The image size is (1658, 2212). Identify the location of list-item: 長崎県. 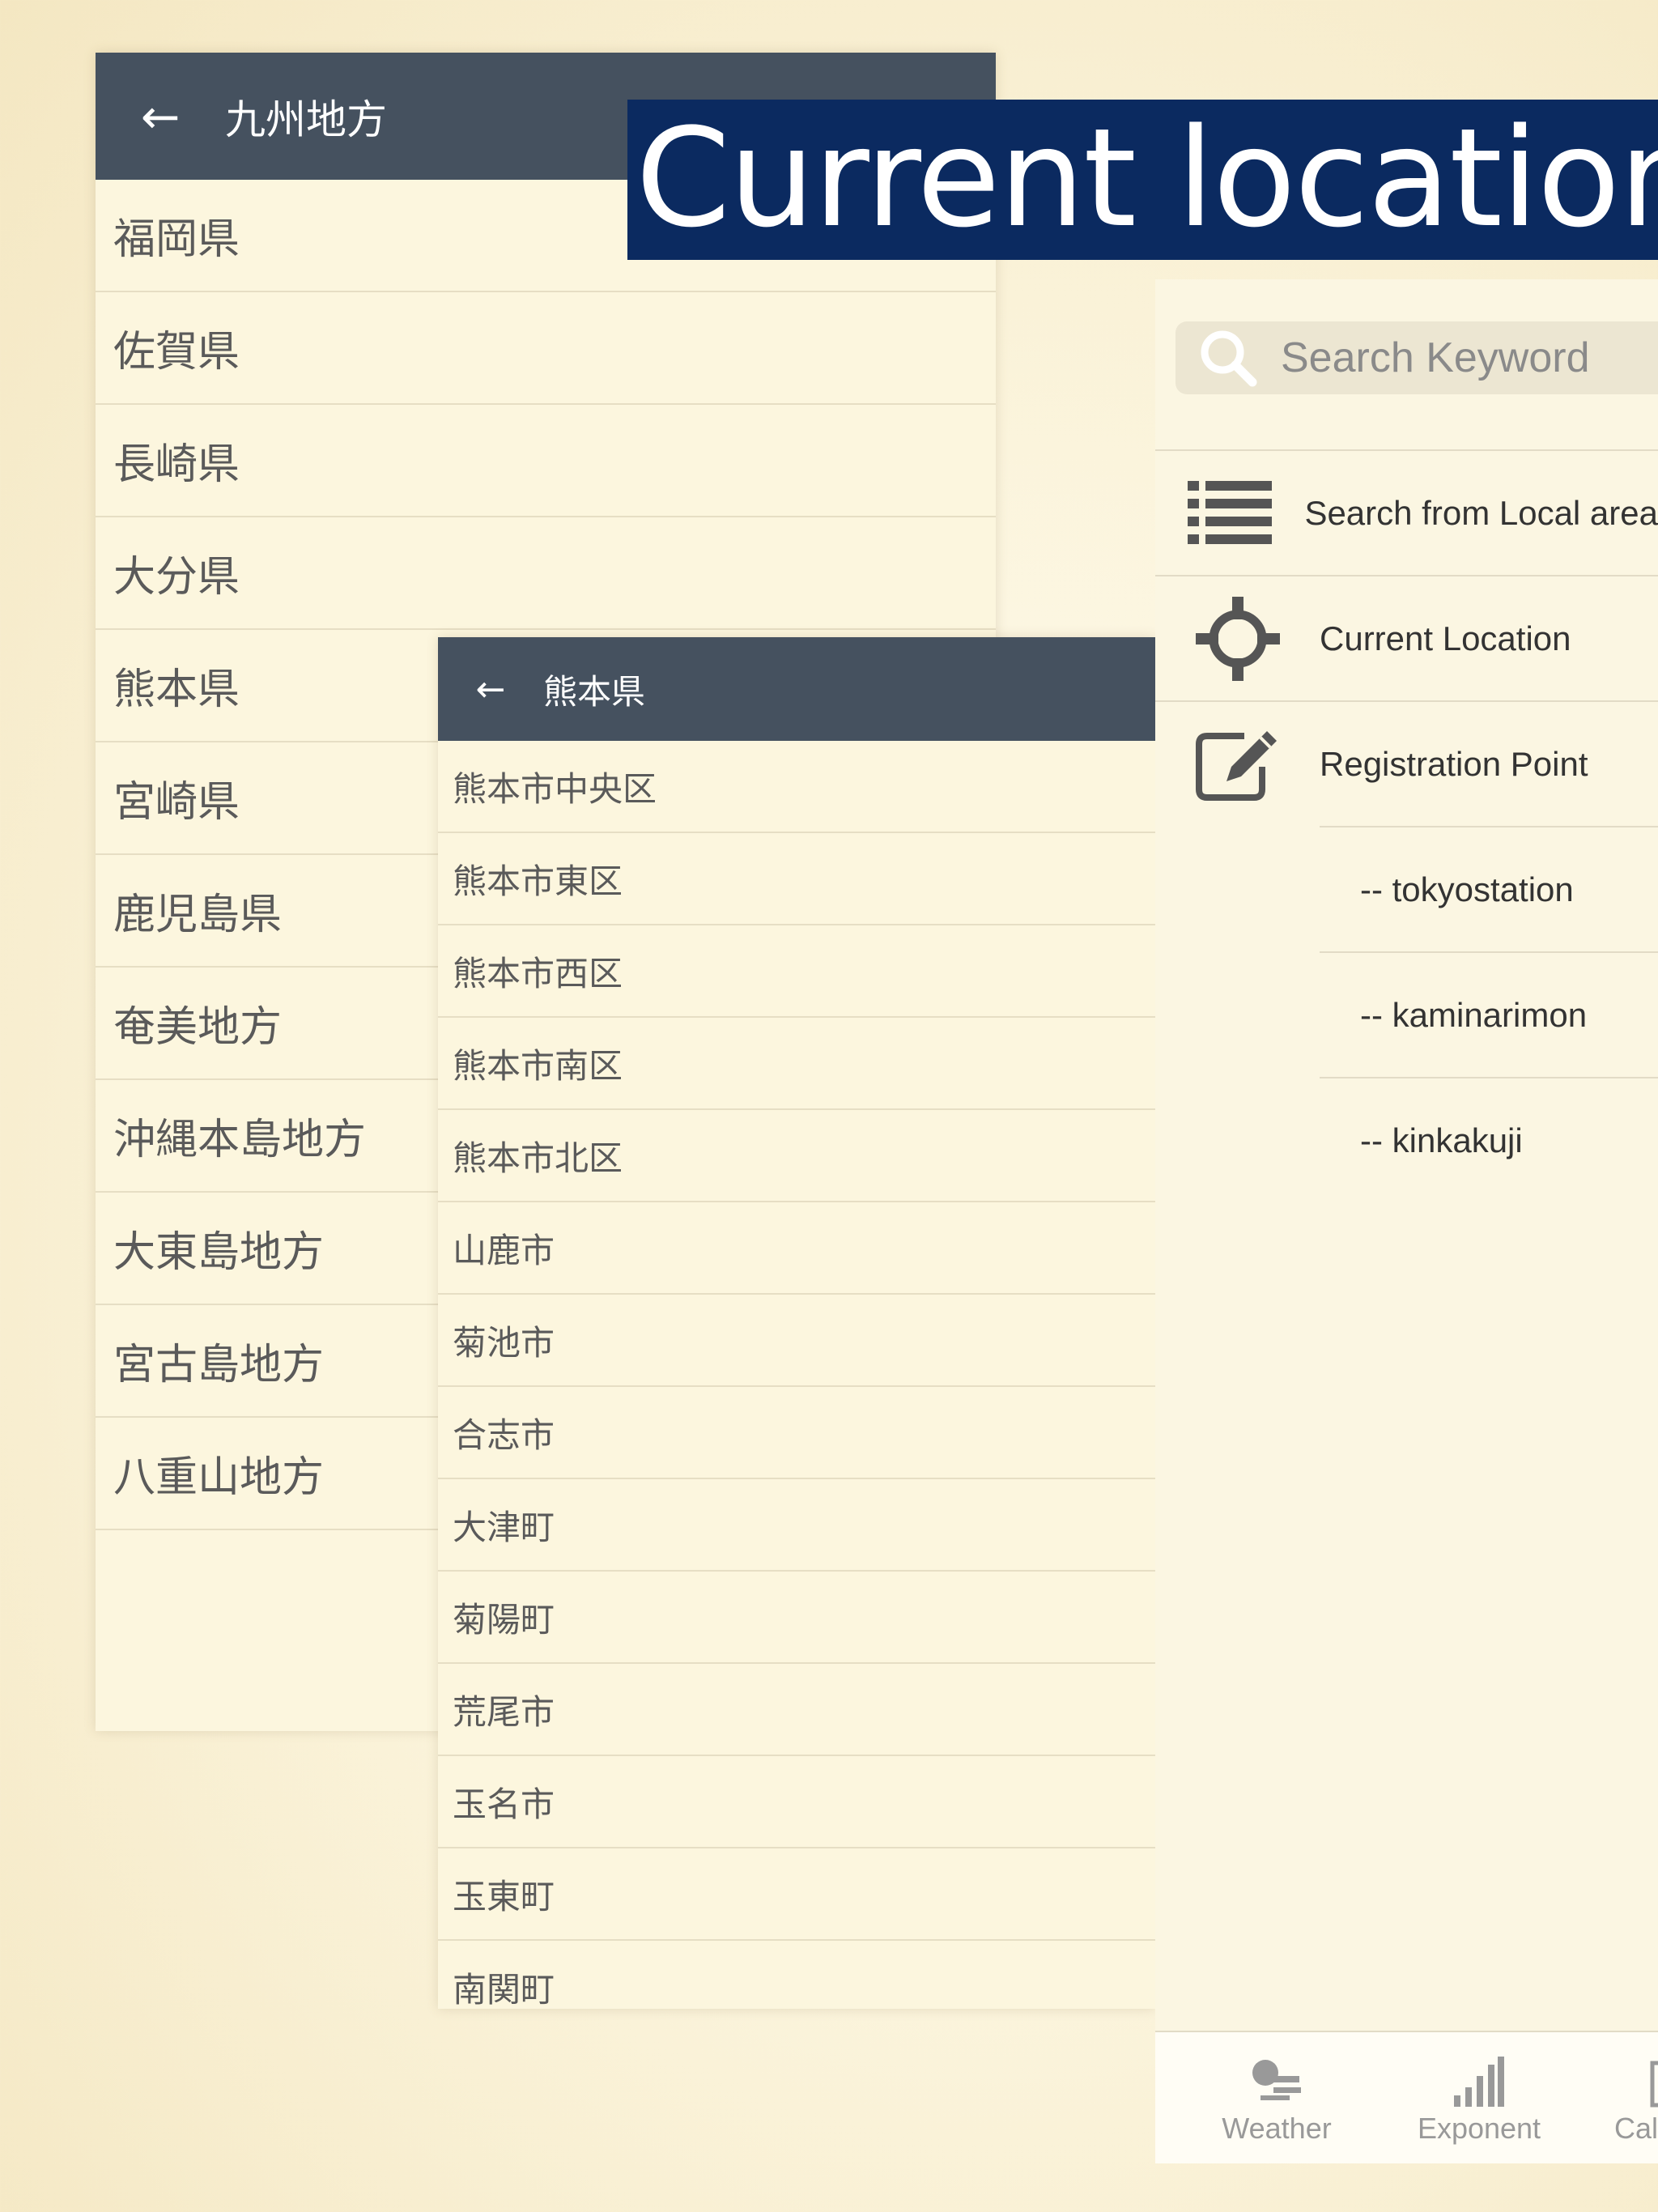
(546, 461).